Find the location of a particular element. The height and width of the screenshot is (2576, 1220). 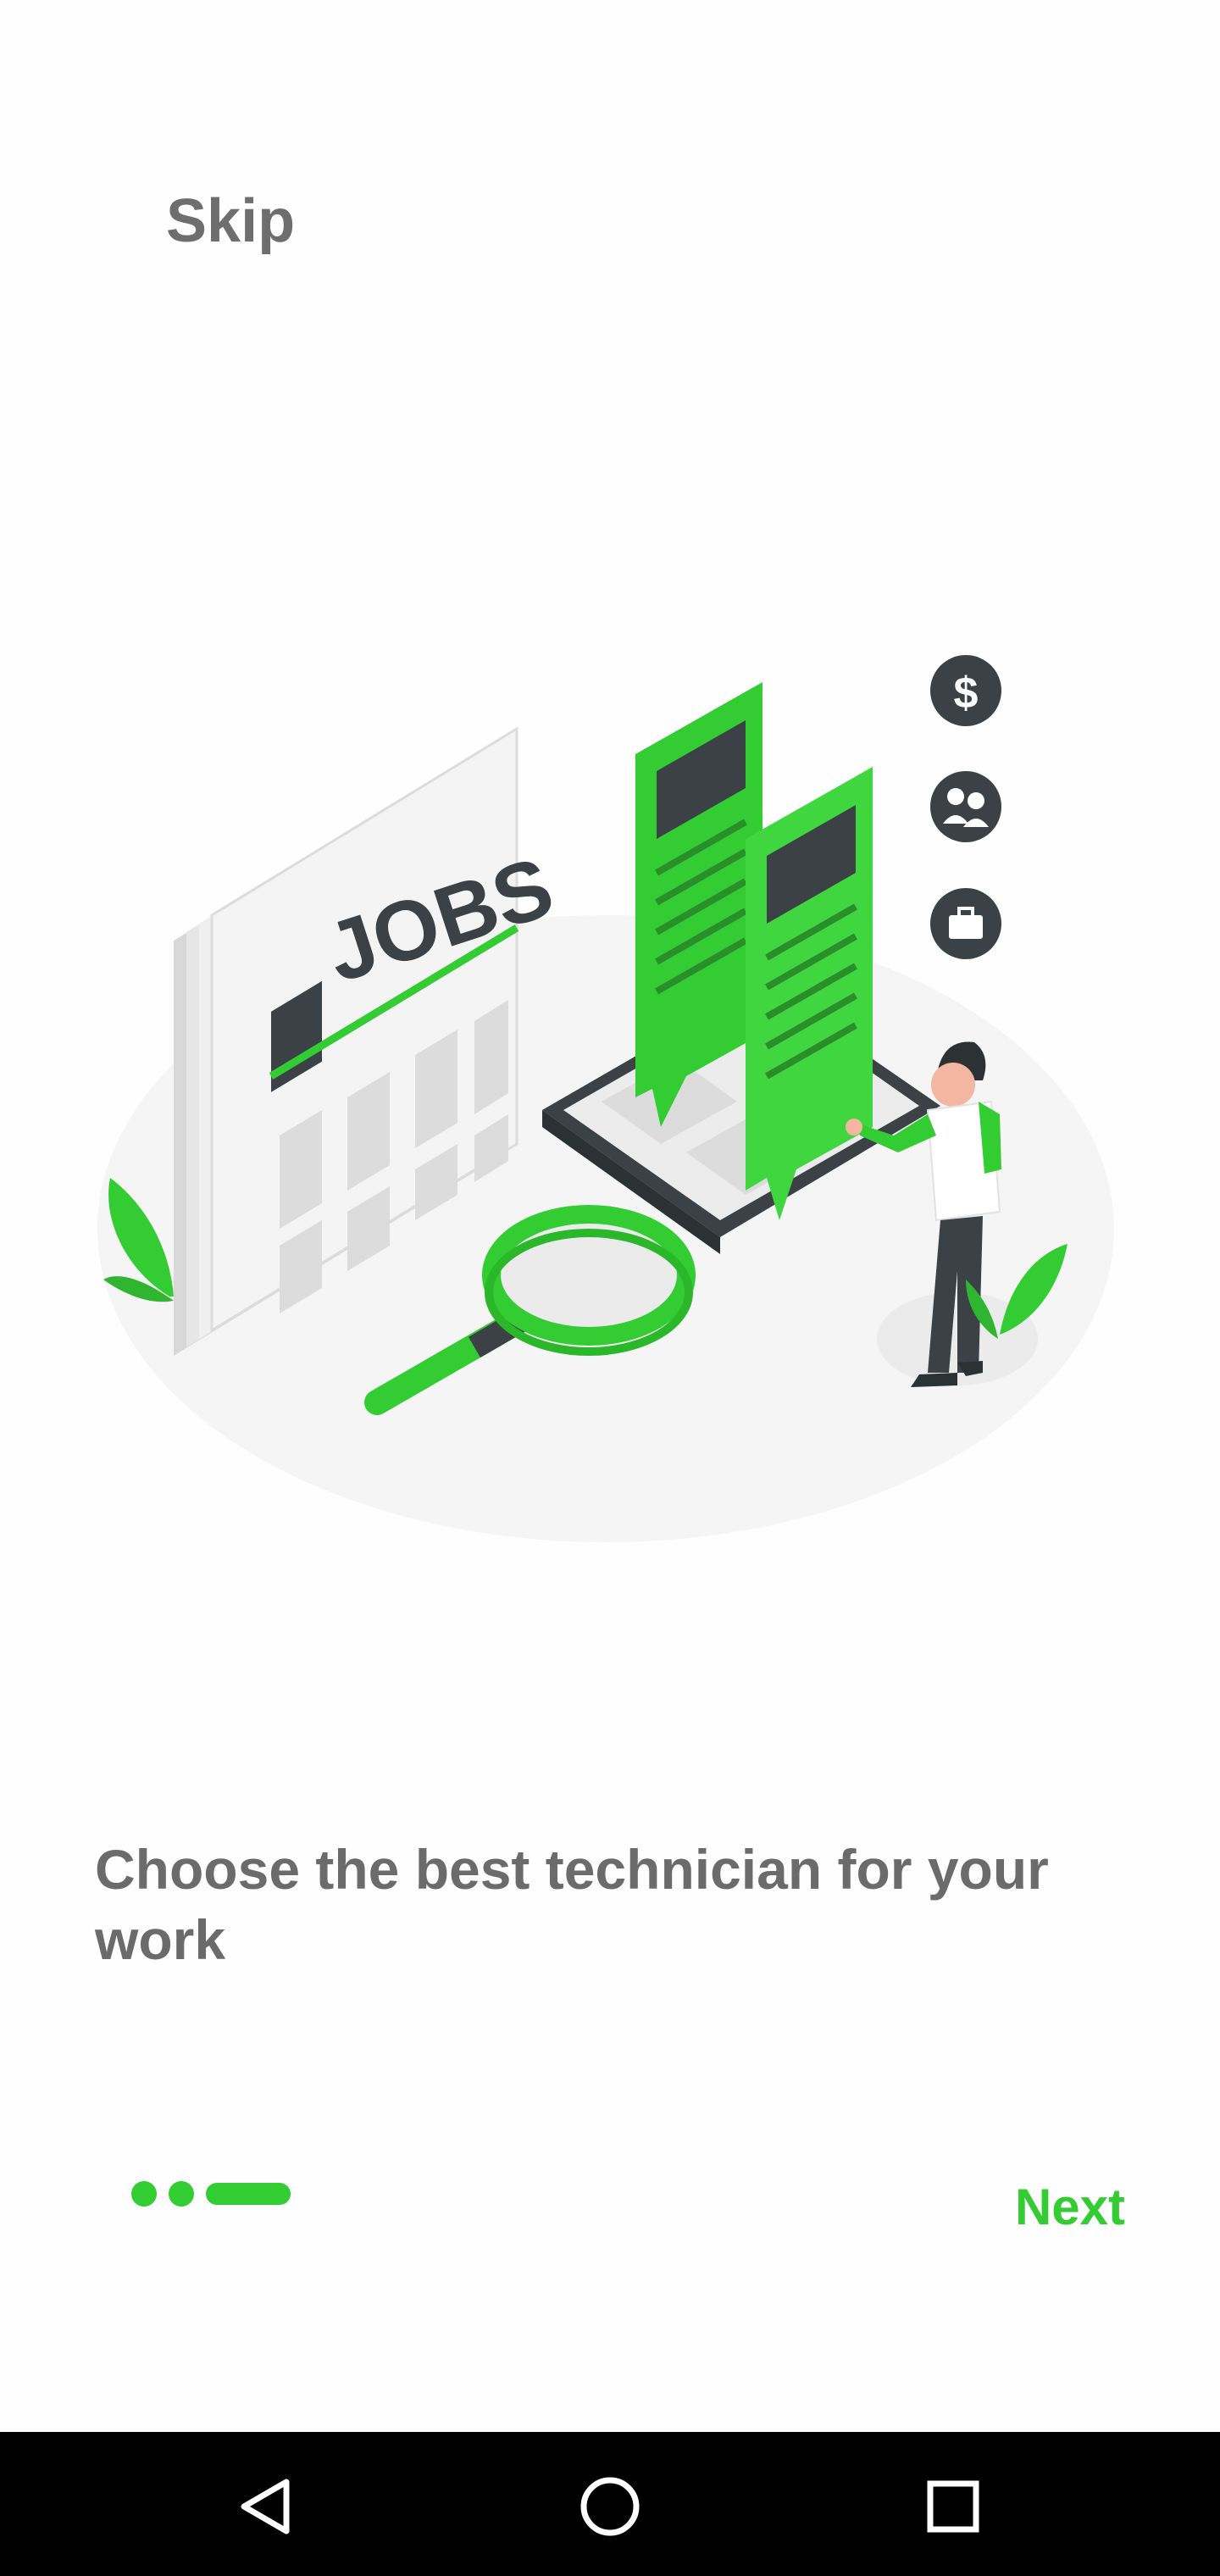

skip-button: Skip is located at coordinates (230, 221).